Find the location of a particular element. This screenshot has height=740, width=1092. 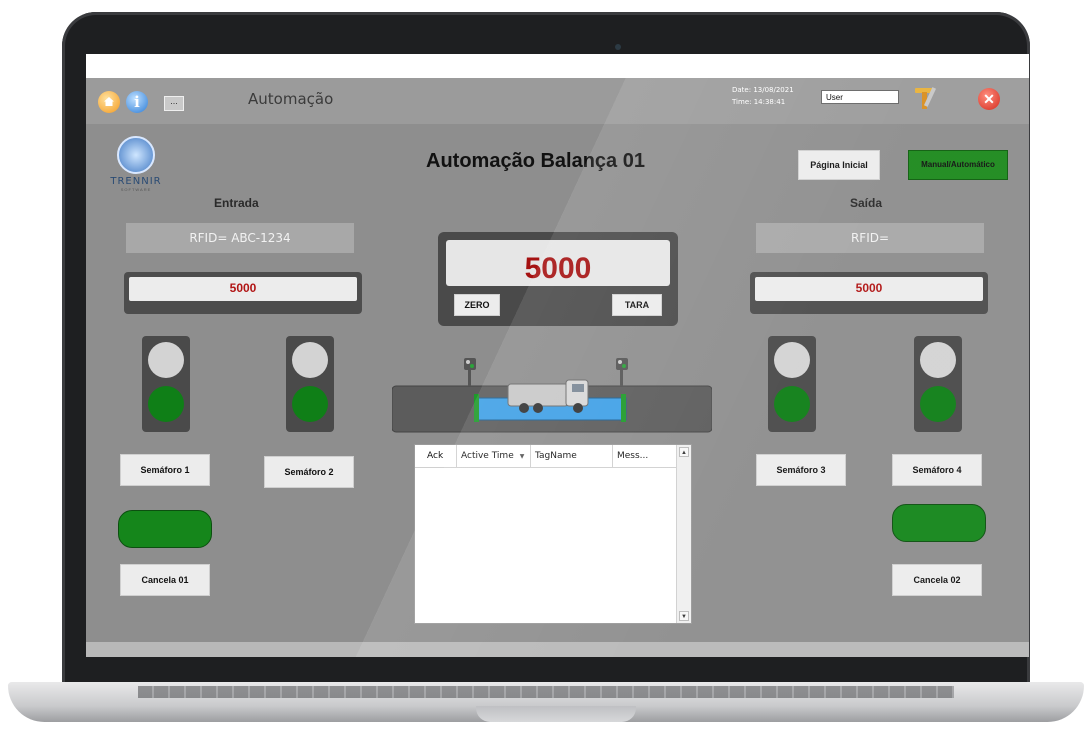

tara-button: TARA is located at coordinates (637, 305).